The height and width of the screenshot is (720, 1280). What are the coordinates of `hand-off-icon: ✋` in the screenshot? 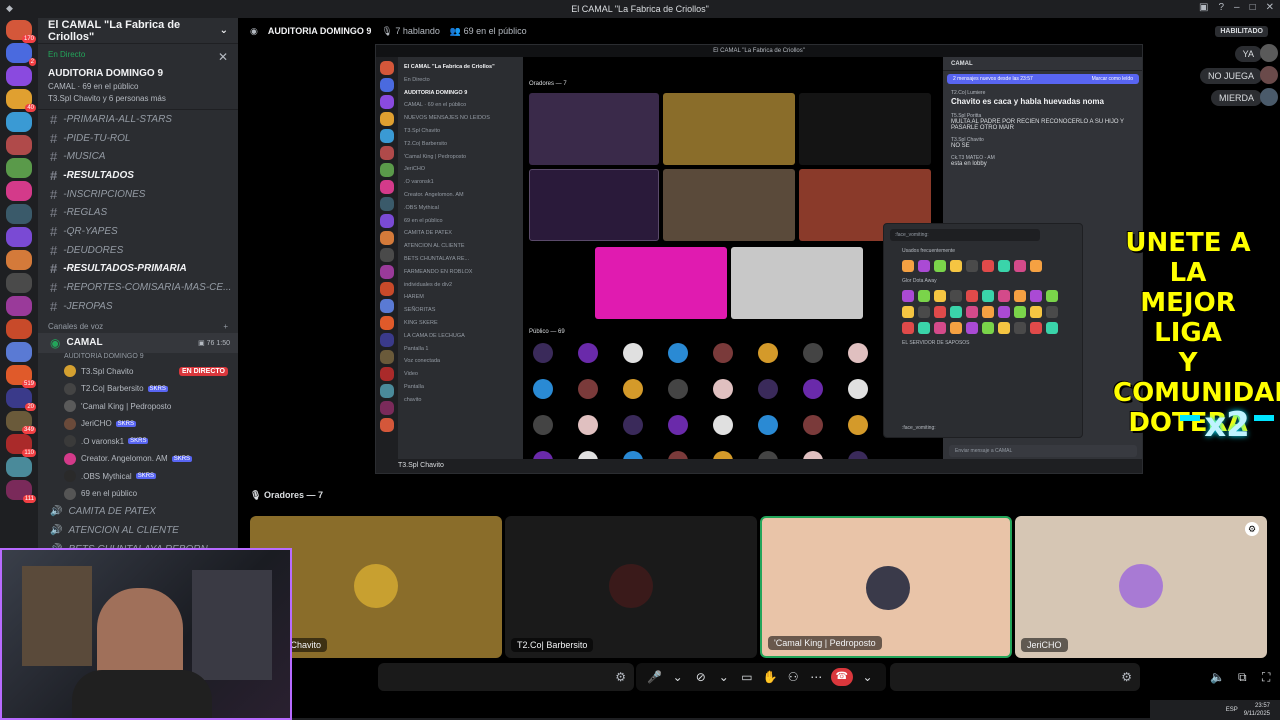 It's located at (769, 677).